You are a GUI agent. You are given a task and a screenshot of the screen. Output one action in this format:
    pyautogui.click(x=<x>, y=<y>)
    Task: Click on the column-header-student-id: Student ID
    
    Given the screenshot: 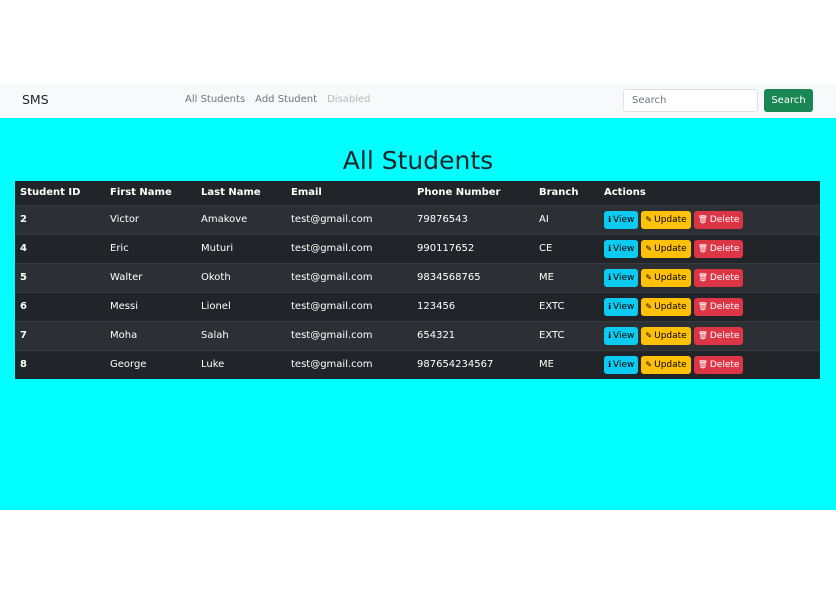 What is the action you would take?
    pyautogui.click(x=50, y=193)
    